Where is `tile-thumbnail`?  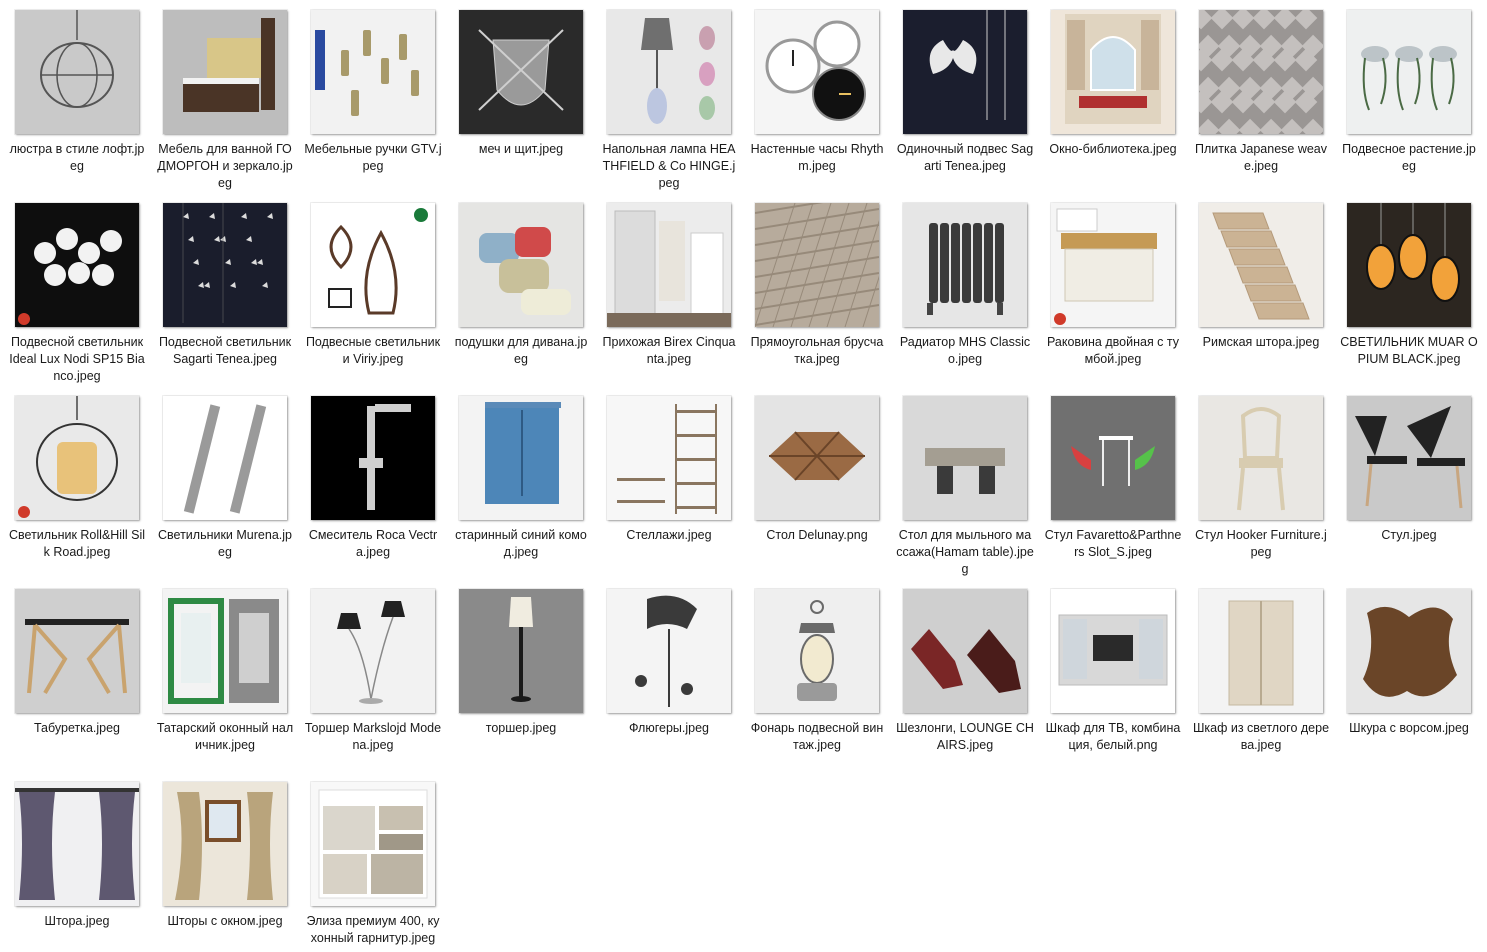
tile-thumbnail is located at coordinates (1261, 72).